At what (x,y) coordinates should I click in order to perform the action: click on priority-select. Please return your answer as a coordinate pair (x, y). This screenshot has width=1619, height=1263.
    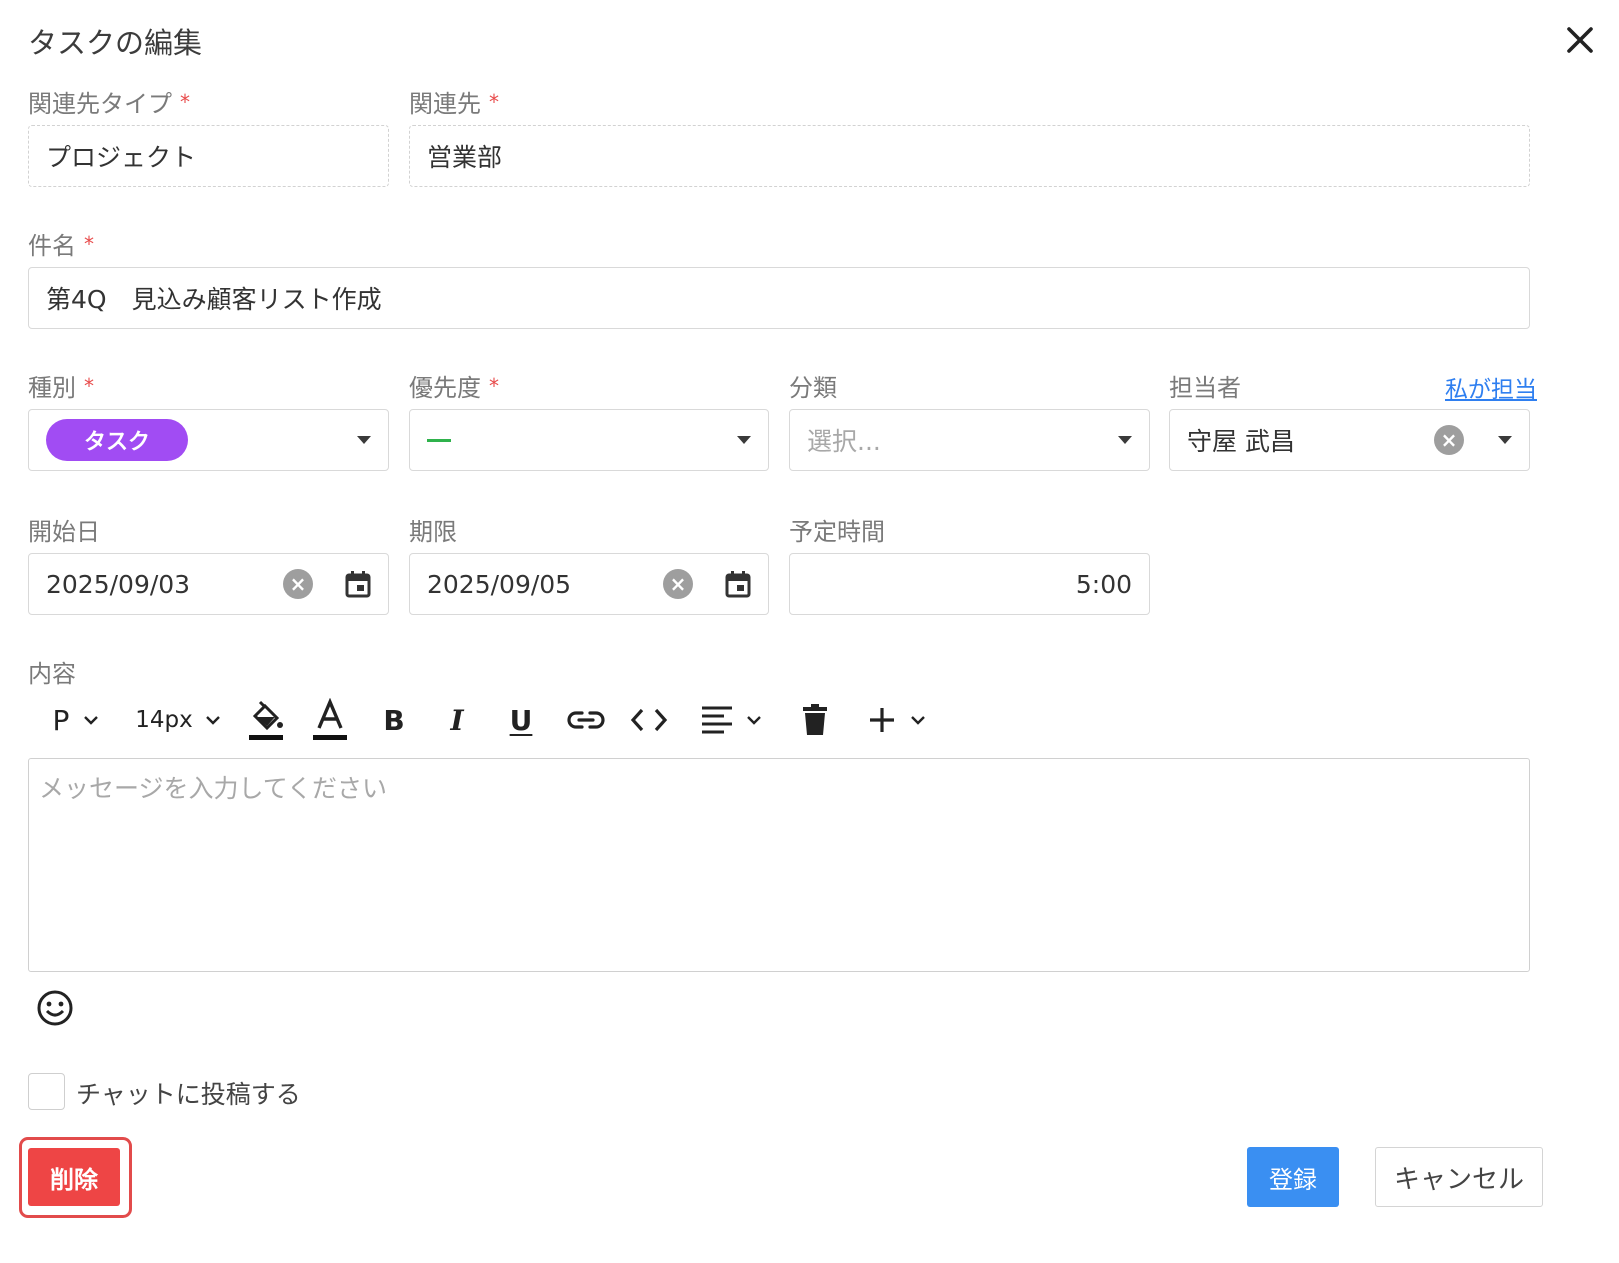
    Looking at the image, I should click on (589, 440).